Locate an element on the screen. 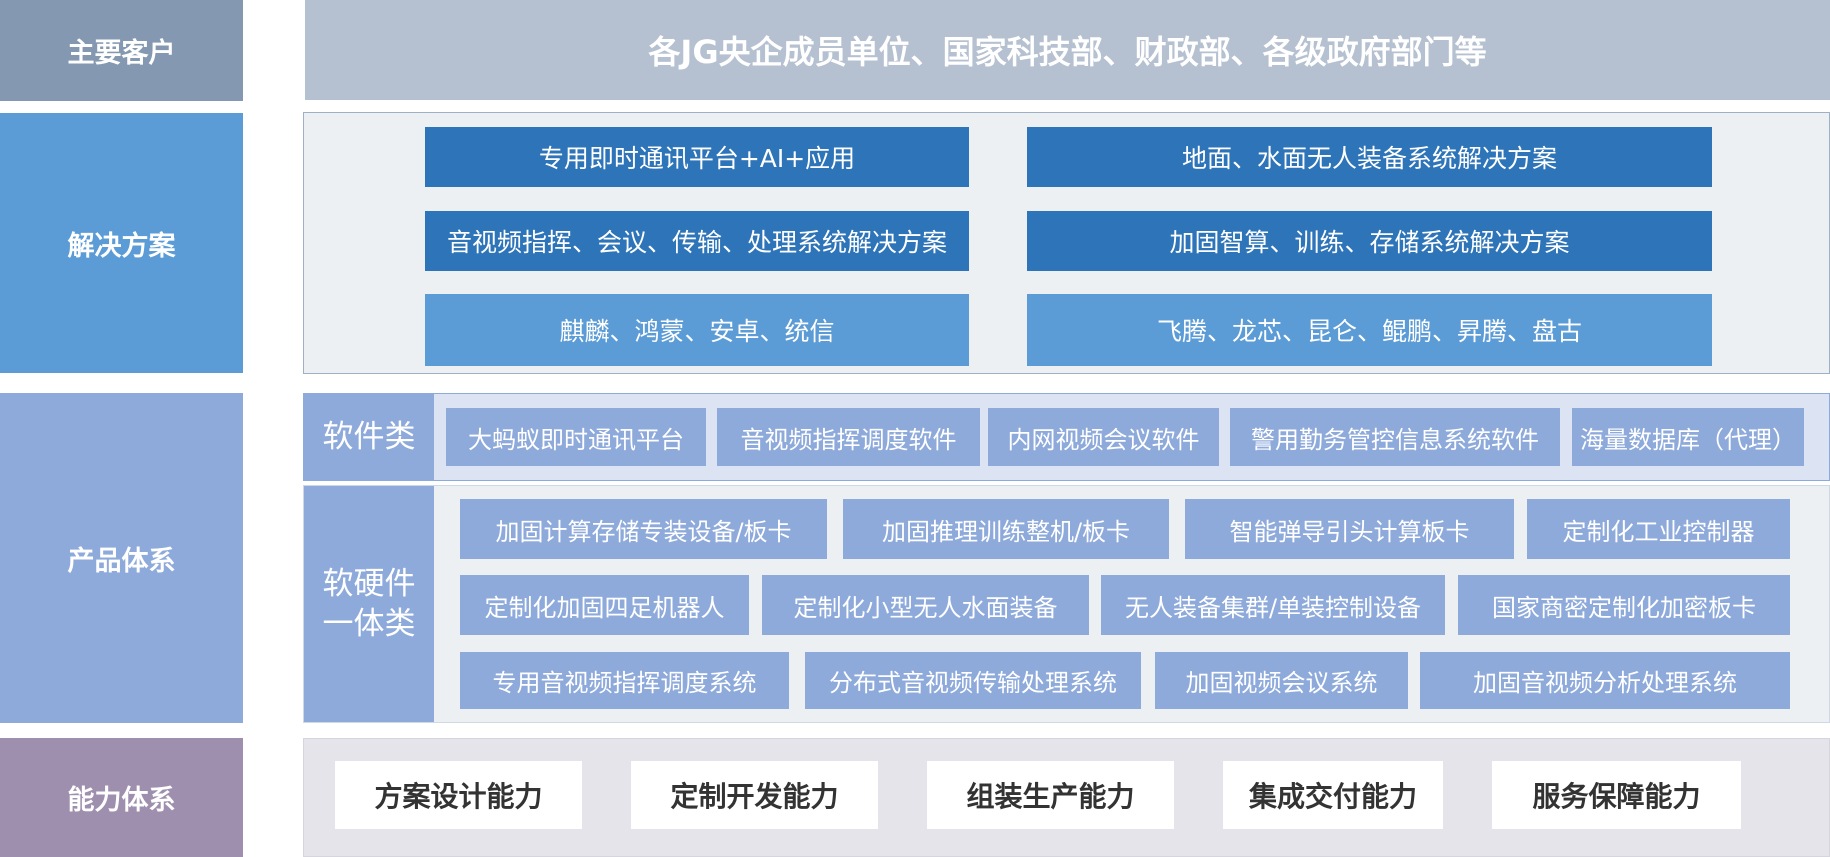 The width and height of the screenshot is (1830, 857). software-item: 警用勤务管控信息系统软件 is located at coordinates (1395, 437).